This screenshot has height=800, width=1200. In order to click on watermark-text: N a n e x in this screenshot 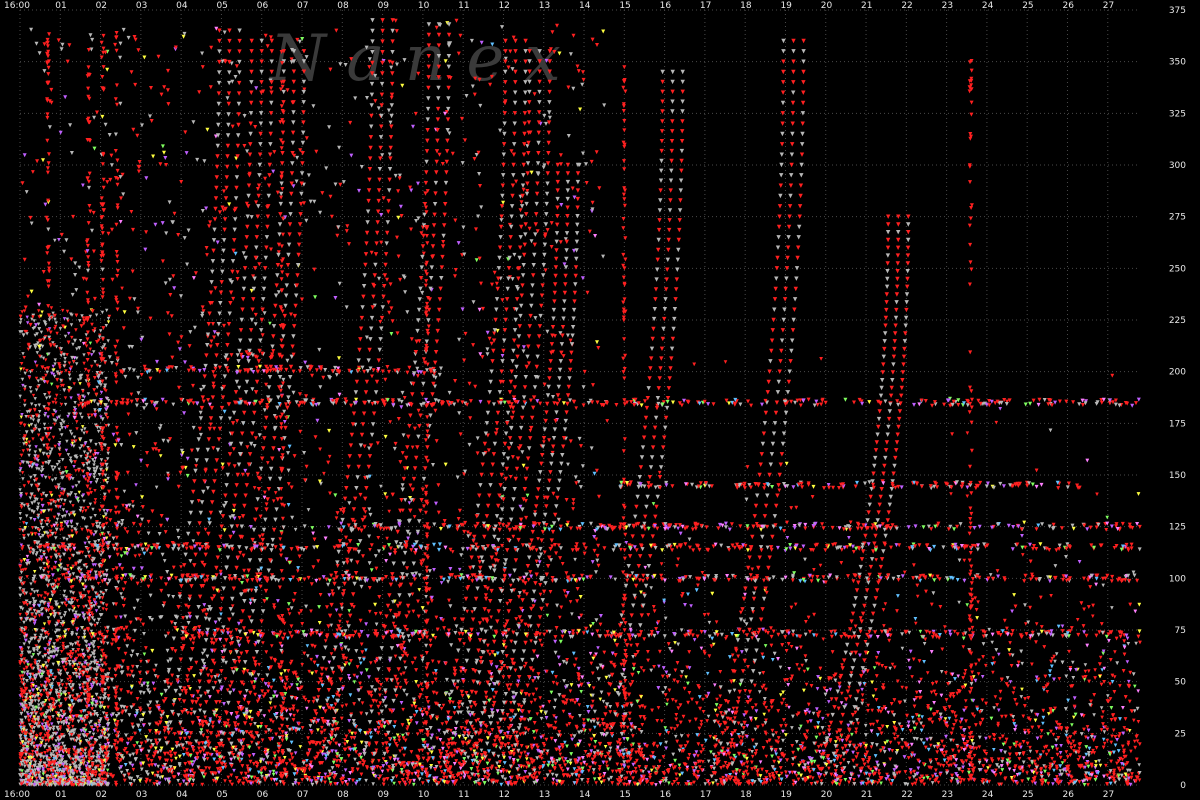, I will do `click(414, 59)`.